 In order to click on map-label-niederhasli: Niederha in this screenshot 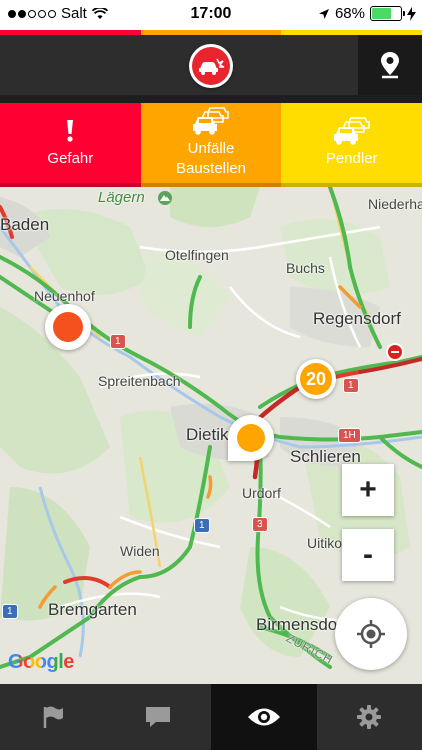, I will do `click(395, 204)`.